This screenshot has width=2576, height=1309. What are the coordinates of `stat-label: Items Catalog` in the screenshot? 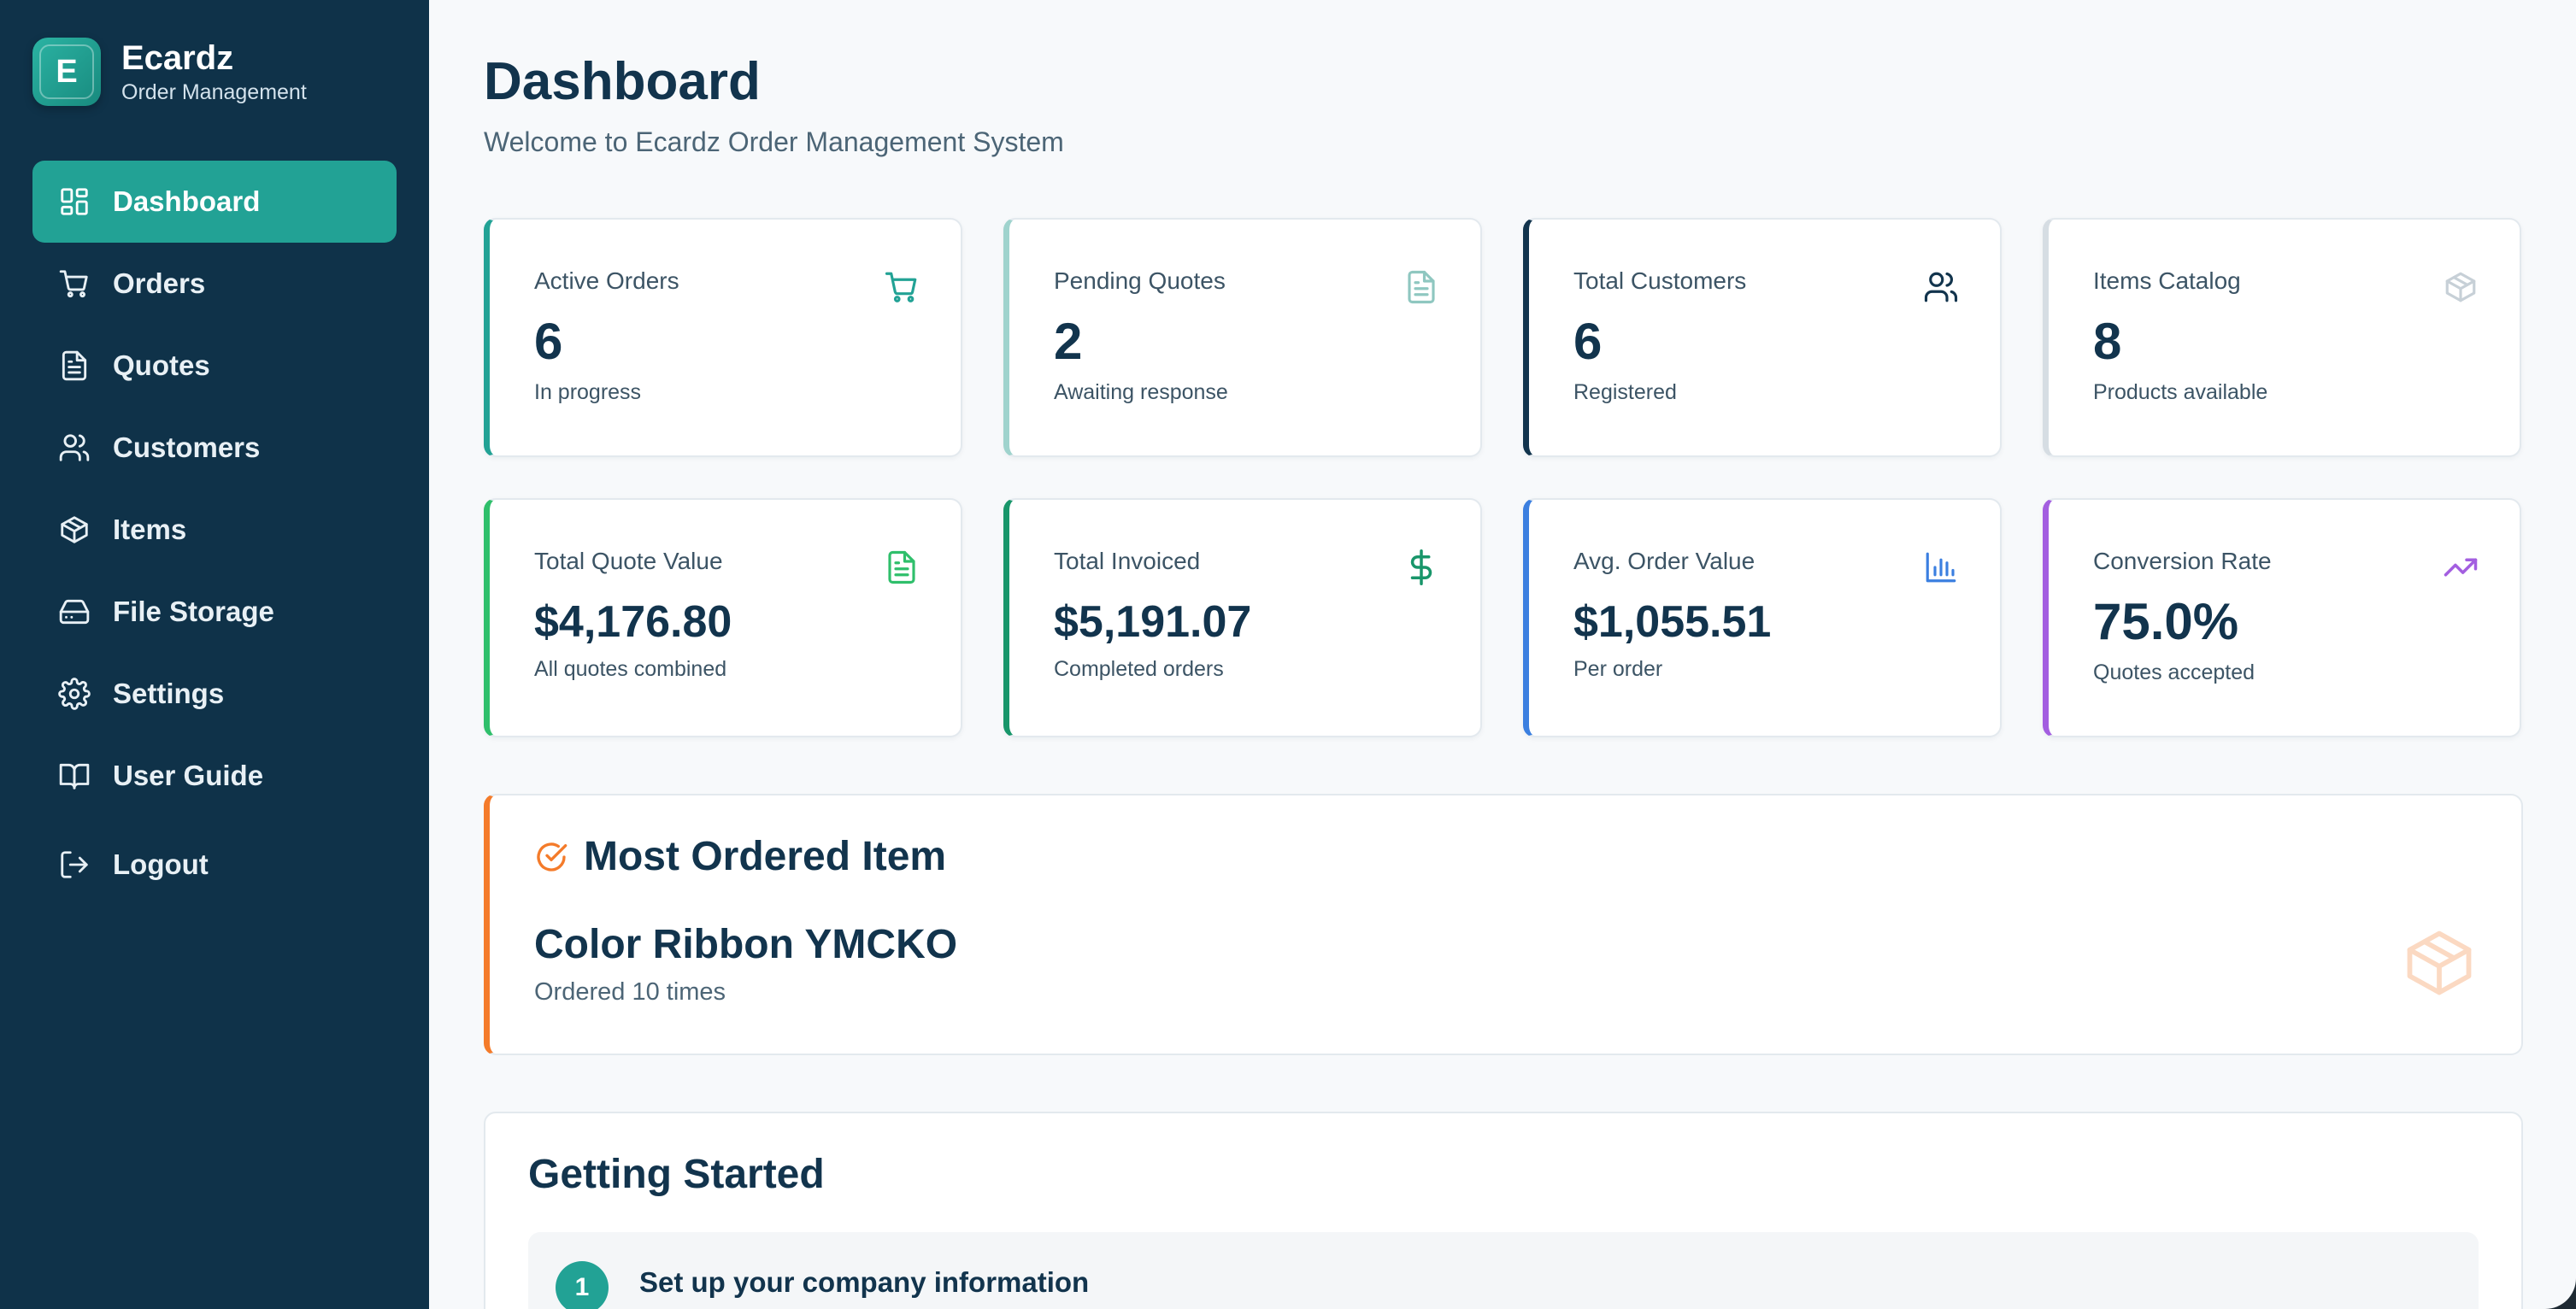 It's located at (2167, 280).